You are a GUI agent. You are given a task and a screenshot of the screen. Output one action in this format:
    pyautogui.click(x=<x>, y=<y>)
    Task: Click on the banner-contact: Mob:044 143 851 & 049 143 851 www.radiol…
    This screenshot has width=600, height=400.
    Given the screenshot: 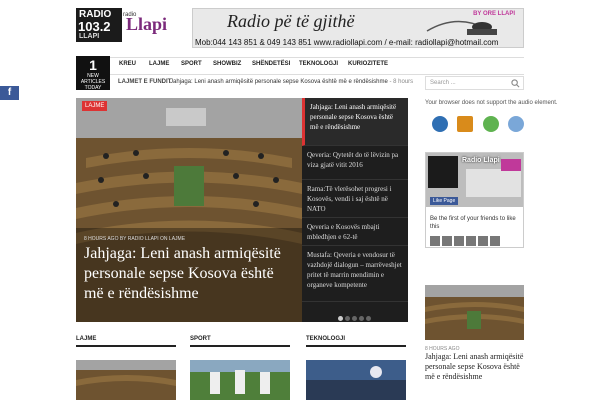 What is the action you would take?
    pyautogui.click(x=347, y=42)
    